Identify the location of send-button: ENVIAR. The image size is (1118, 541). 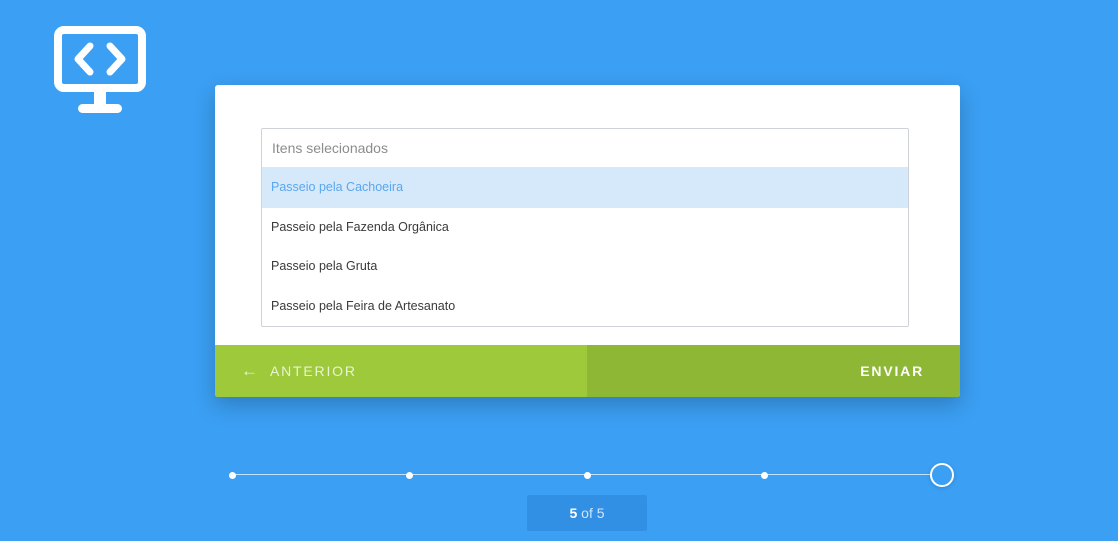
(773, 371).